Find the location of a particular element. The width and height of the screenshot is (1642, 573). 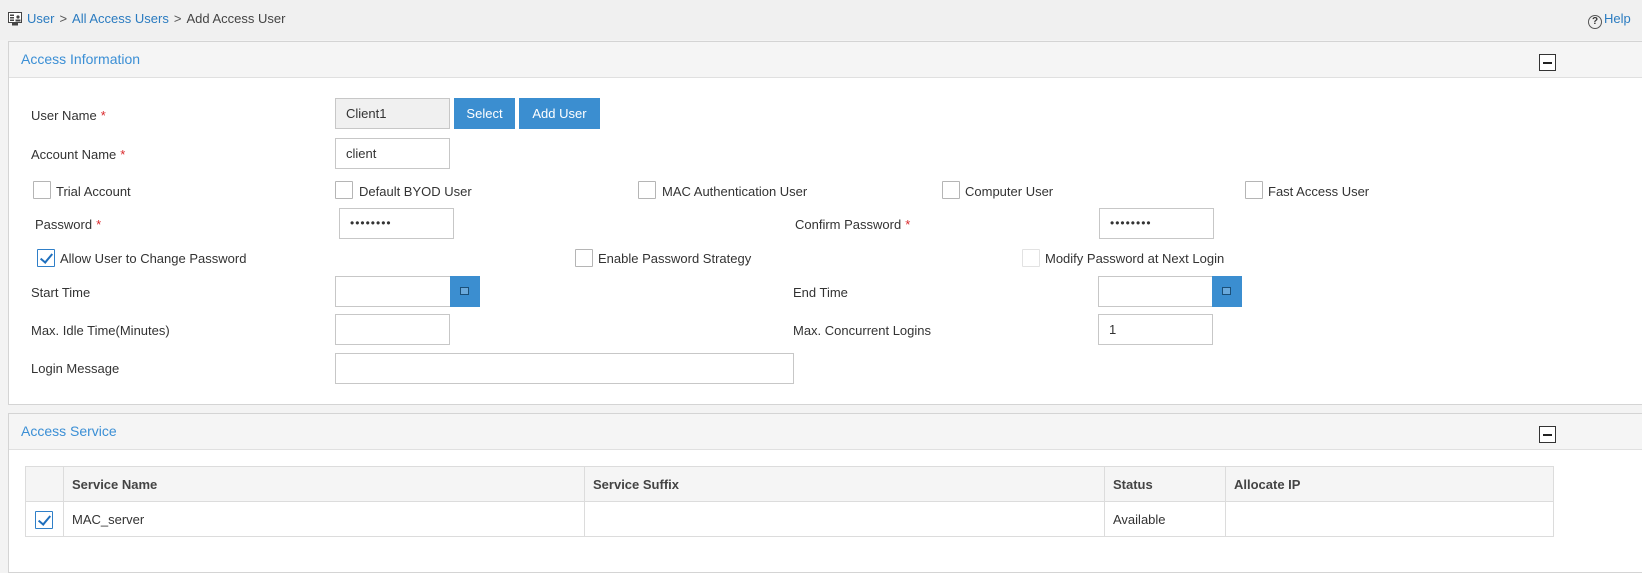

user-name-label: User Name * is located at coordinates (68, 115).